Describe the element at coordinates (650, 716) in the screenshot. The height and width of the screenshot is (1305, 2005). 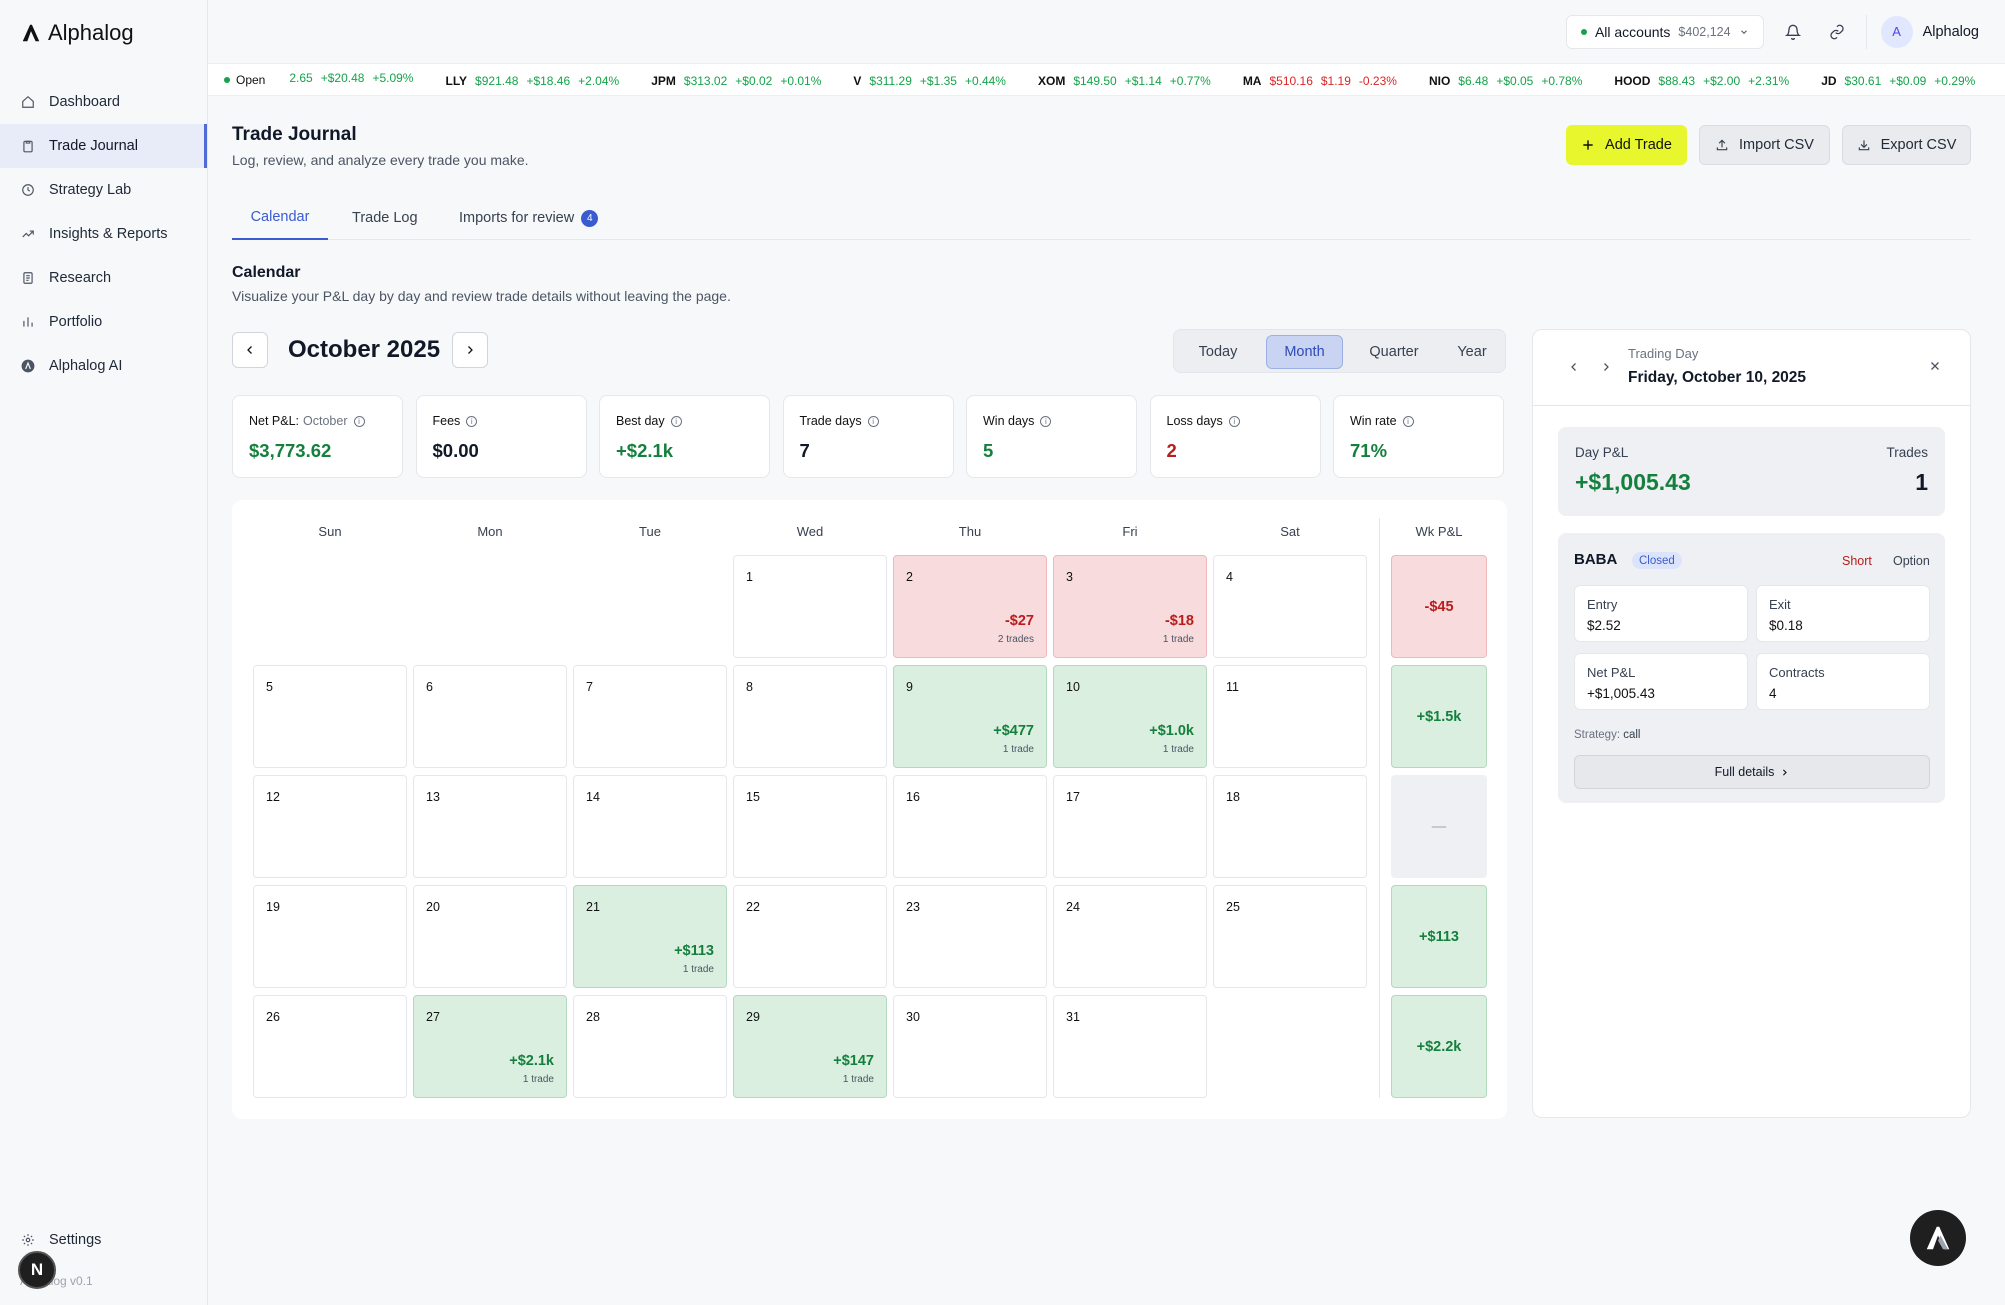
I see `calendar-day-7: 7` at that location.